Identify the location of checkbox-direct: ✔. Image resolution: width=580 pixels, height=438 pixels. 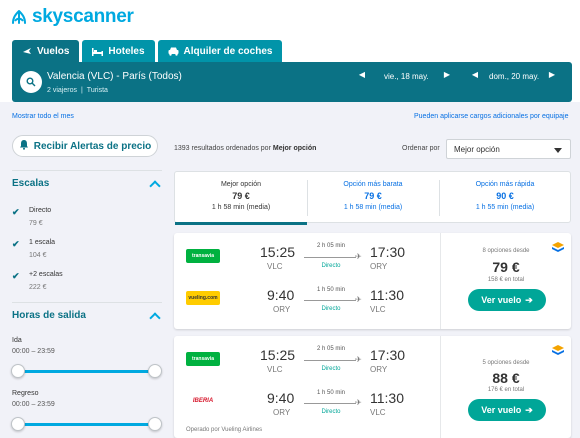
(17, 212).